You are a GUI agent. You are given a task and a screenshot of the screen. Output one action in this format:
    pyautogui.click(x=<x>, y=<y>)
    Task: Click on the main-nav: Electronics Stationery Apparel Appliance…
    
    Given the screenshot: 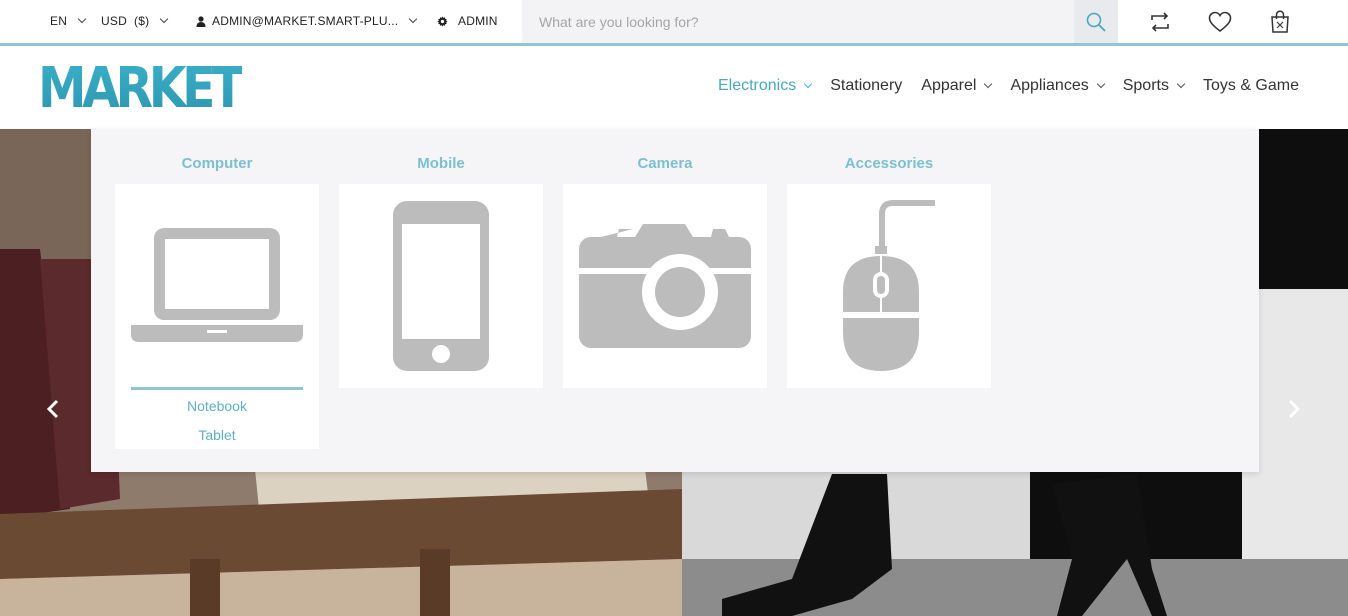 What is the action you would take?
    pyautogui.click(x=999, y=86)
    